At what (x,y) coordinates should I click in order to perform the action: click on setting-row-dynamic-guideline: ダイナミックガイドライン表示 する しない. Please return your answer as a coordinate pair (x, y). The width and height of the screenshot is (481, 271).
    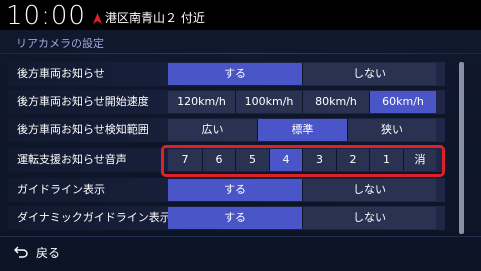
    Looking at the image, I should click on (226, 218).